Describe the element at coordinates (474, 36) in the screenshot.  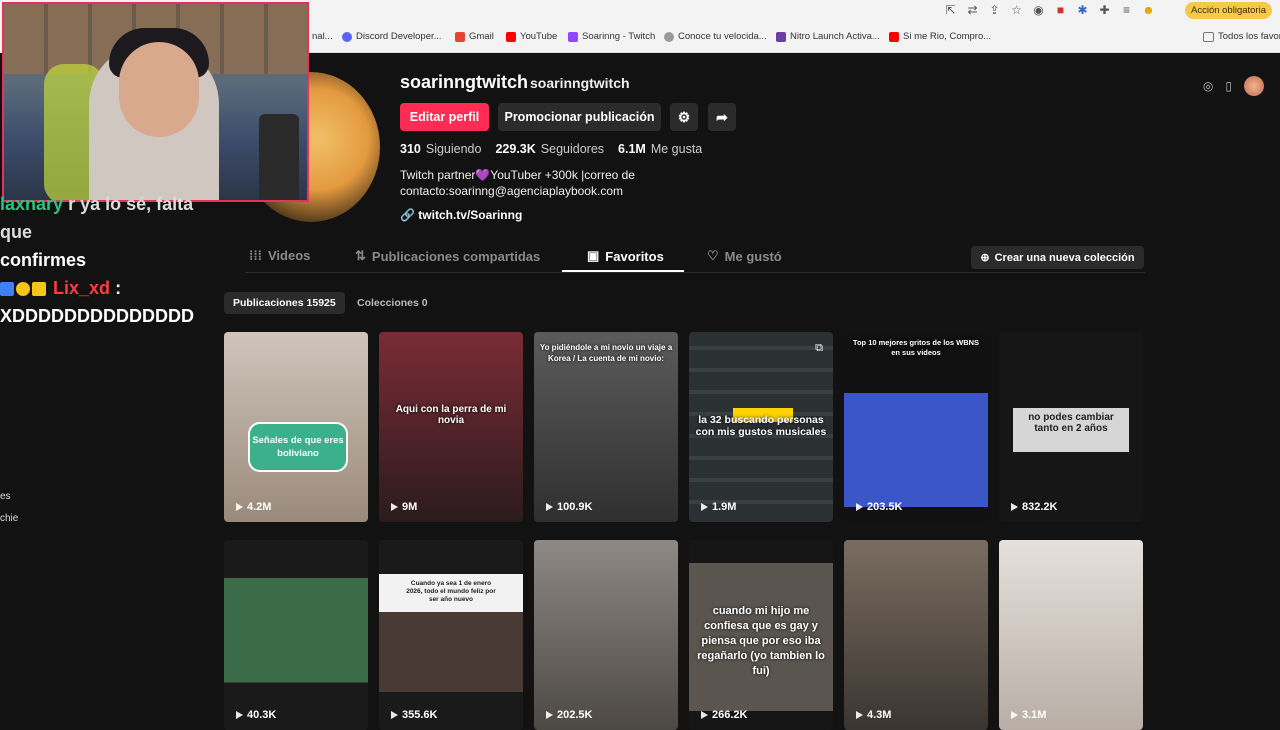
I see `bookmark-gmail: Gmail` at that location.